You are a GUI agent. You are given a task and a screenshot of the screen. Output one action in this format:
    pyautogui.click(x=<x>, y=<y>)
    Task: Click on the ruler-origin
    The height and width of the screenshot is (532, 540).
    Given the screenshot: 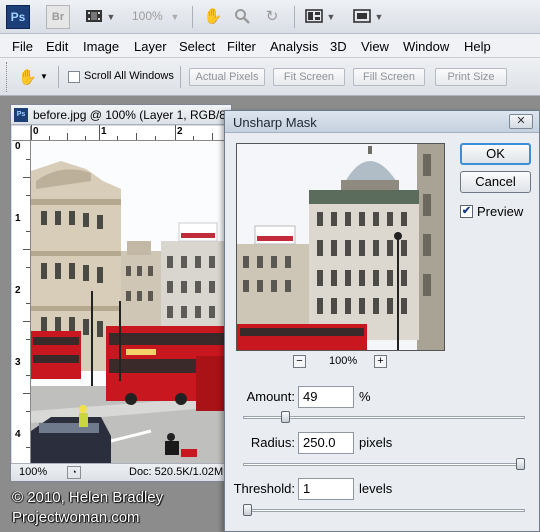 What is the action you would take?
    pyautogui.click(x=21, y=133)
    